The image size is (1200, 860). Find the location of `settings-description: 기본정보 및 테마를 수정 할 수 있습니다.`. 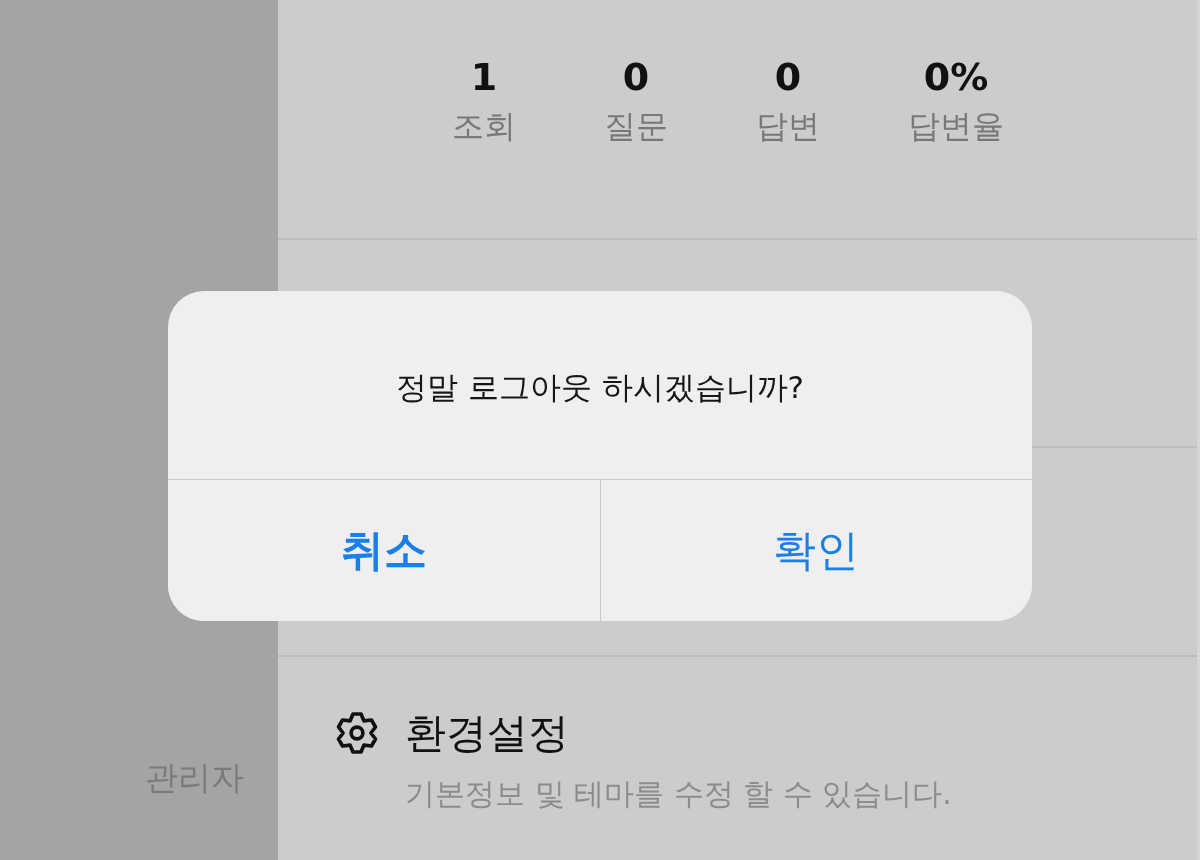

settings-description: 기본정보 및 테마를 수정 할 수 있습니다. is located at coordinates (678, 794).